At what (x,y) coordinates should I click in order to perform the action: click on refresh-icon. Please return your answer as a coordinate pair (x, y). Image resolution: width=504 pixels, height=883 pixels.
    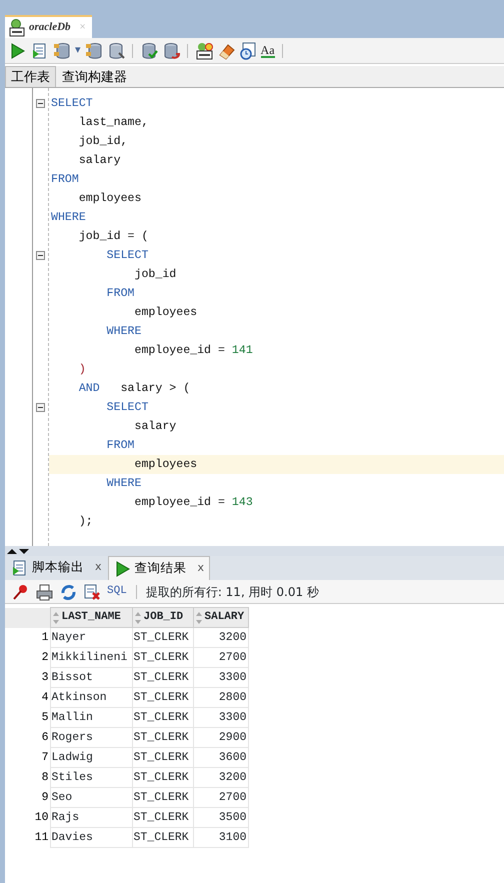
    Looking at the image, I should click on (68, 591).